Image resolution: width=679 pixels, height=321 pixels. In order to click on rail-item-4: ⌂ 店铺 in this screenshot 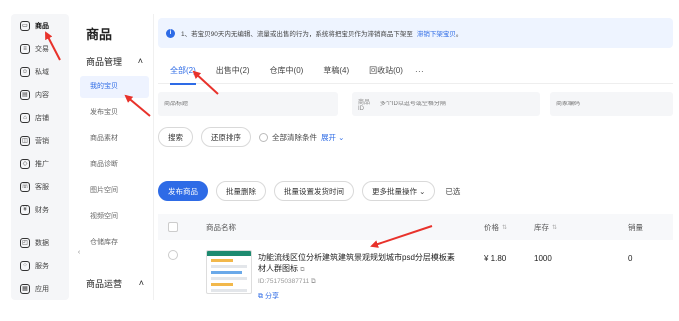, I will do `click(40, 117)`.